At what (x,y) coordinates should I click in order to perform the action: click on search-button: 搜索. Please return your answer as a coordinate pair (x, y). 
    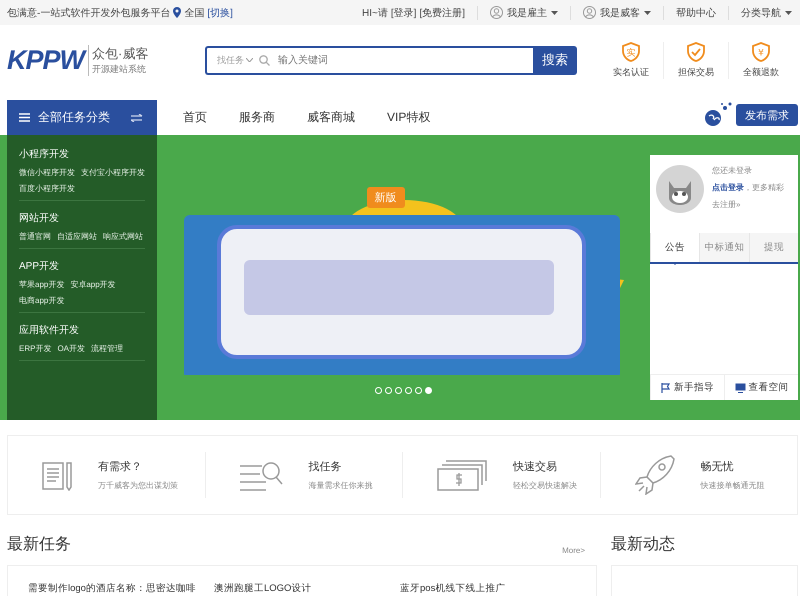
    Looking at the image, I should click on (555, 60).